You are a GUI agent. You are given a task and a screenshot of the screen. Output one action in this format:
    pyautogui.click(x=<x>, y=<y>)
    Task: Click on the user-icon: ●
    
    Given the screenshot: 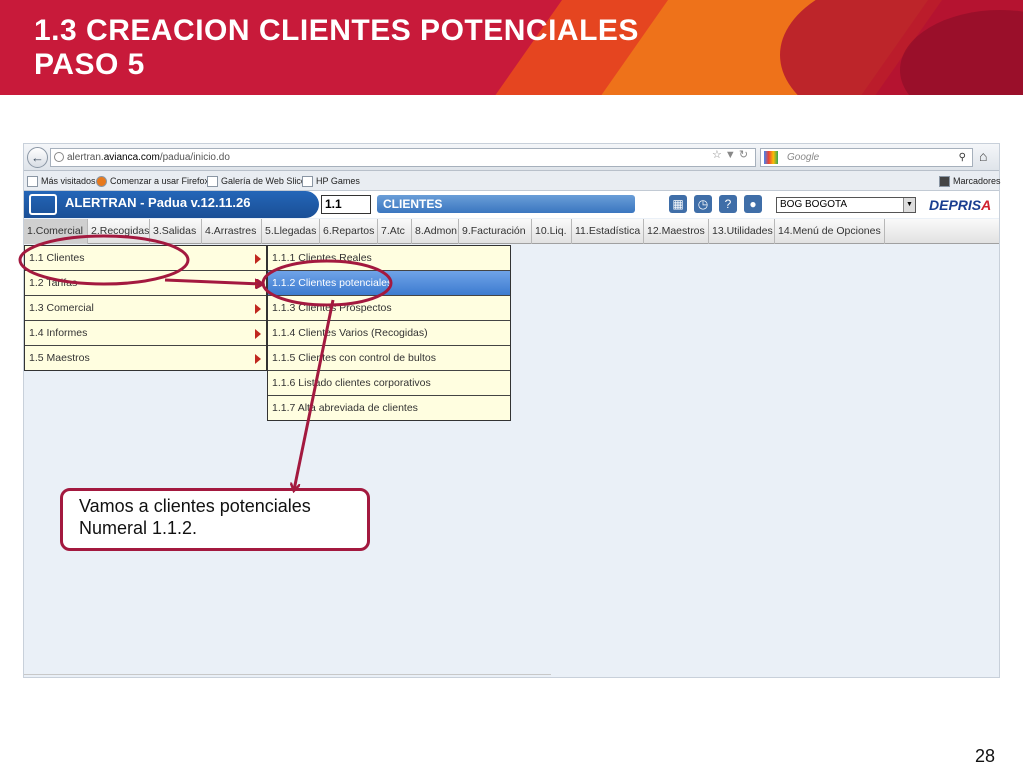 What is the action you would take?
    pyautogui.click(x=753, y=204)
    